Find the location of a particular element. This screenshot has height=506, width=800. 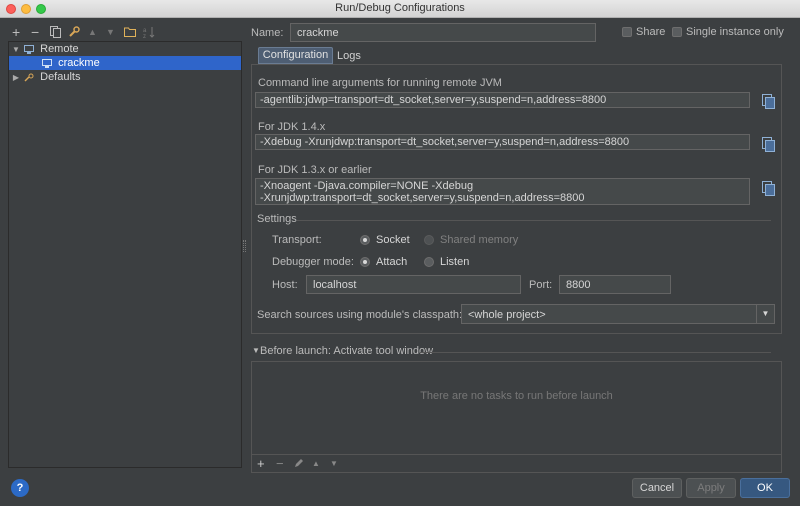

transport-shared-memory-radio: Shared memory is located at coordinates (471, 240).